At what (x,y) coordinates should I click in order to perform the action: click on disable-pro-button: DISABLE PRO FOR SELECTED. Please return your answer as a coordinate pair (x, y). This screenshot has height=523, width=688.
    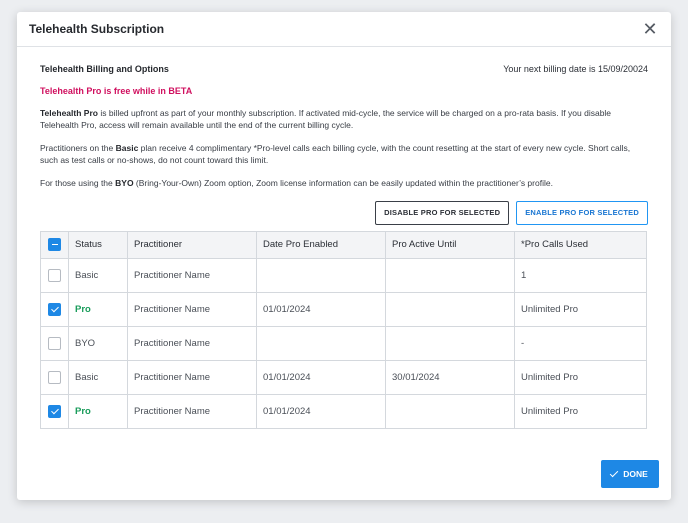
    Looking at the image, I should click on (442, 212).